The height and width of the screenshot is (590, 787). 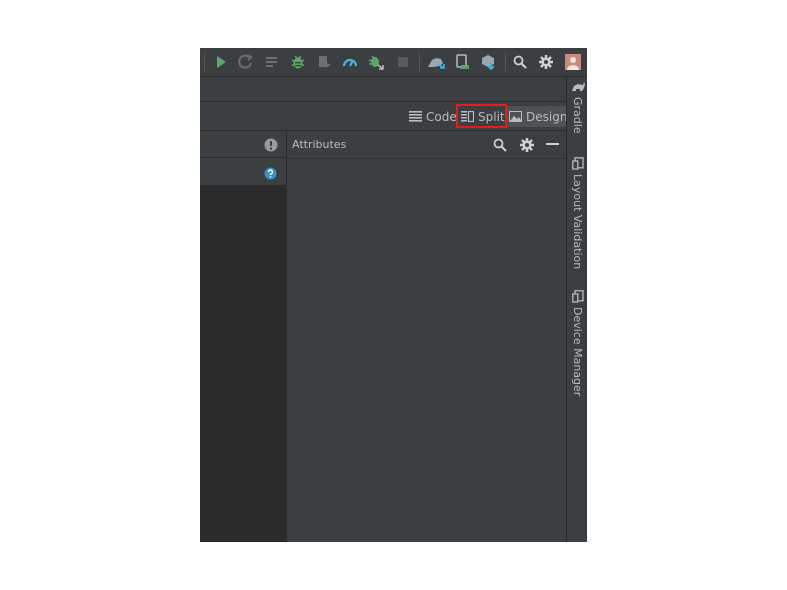 What do you see at coordinates (376, 62) in the screenshot?
I see `debug-bug-icon` at bounding box center [376, 62].